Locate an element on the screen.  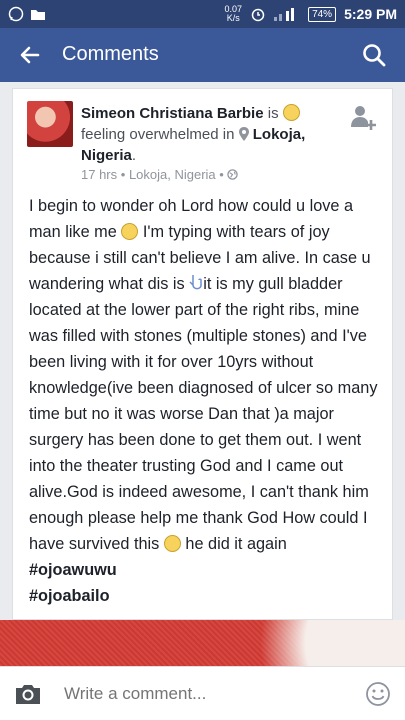
crying-face-emoji-icon is located at coordinates (130, 231).